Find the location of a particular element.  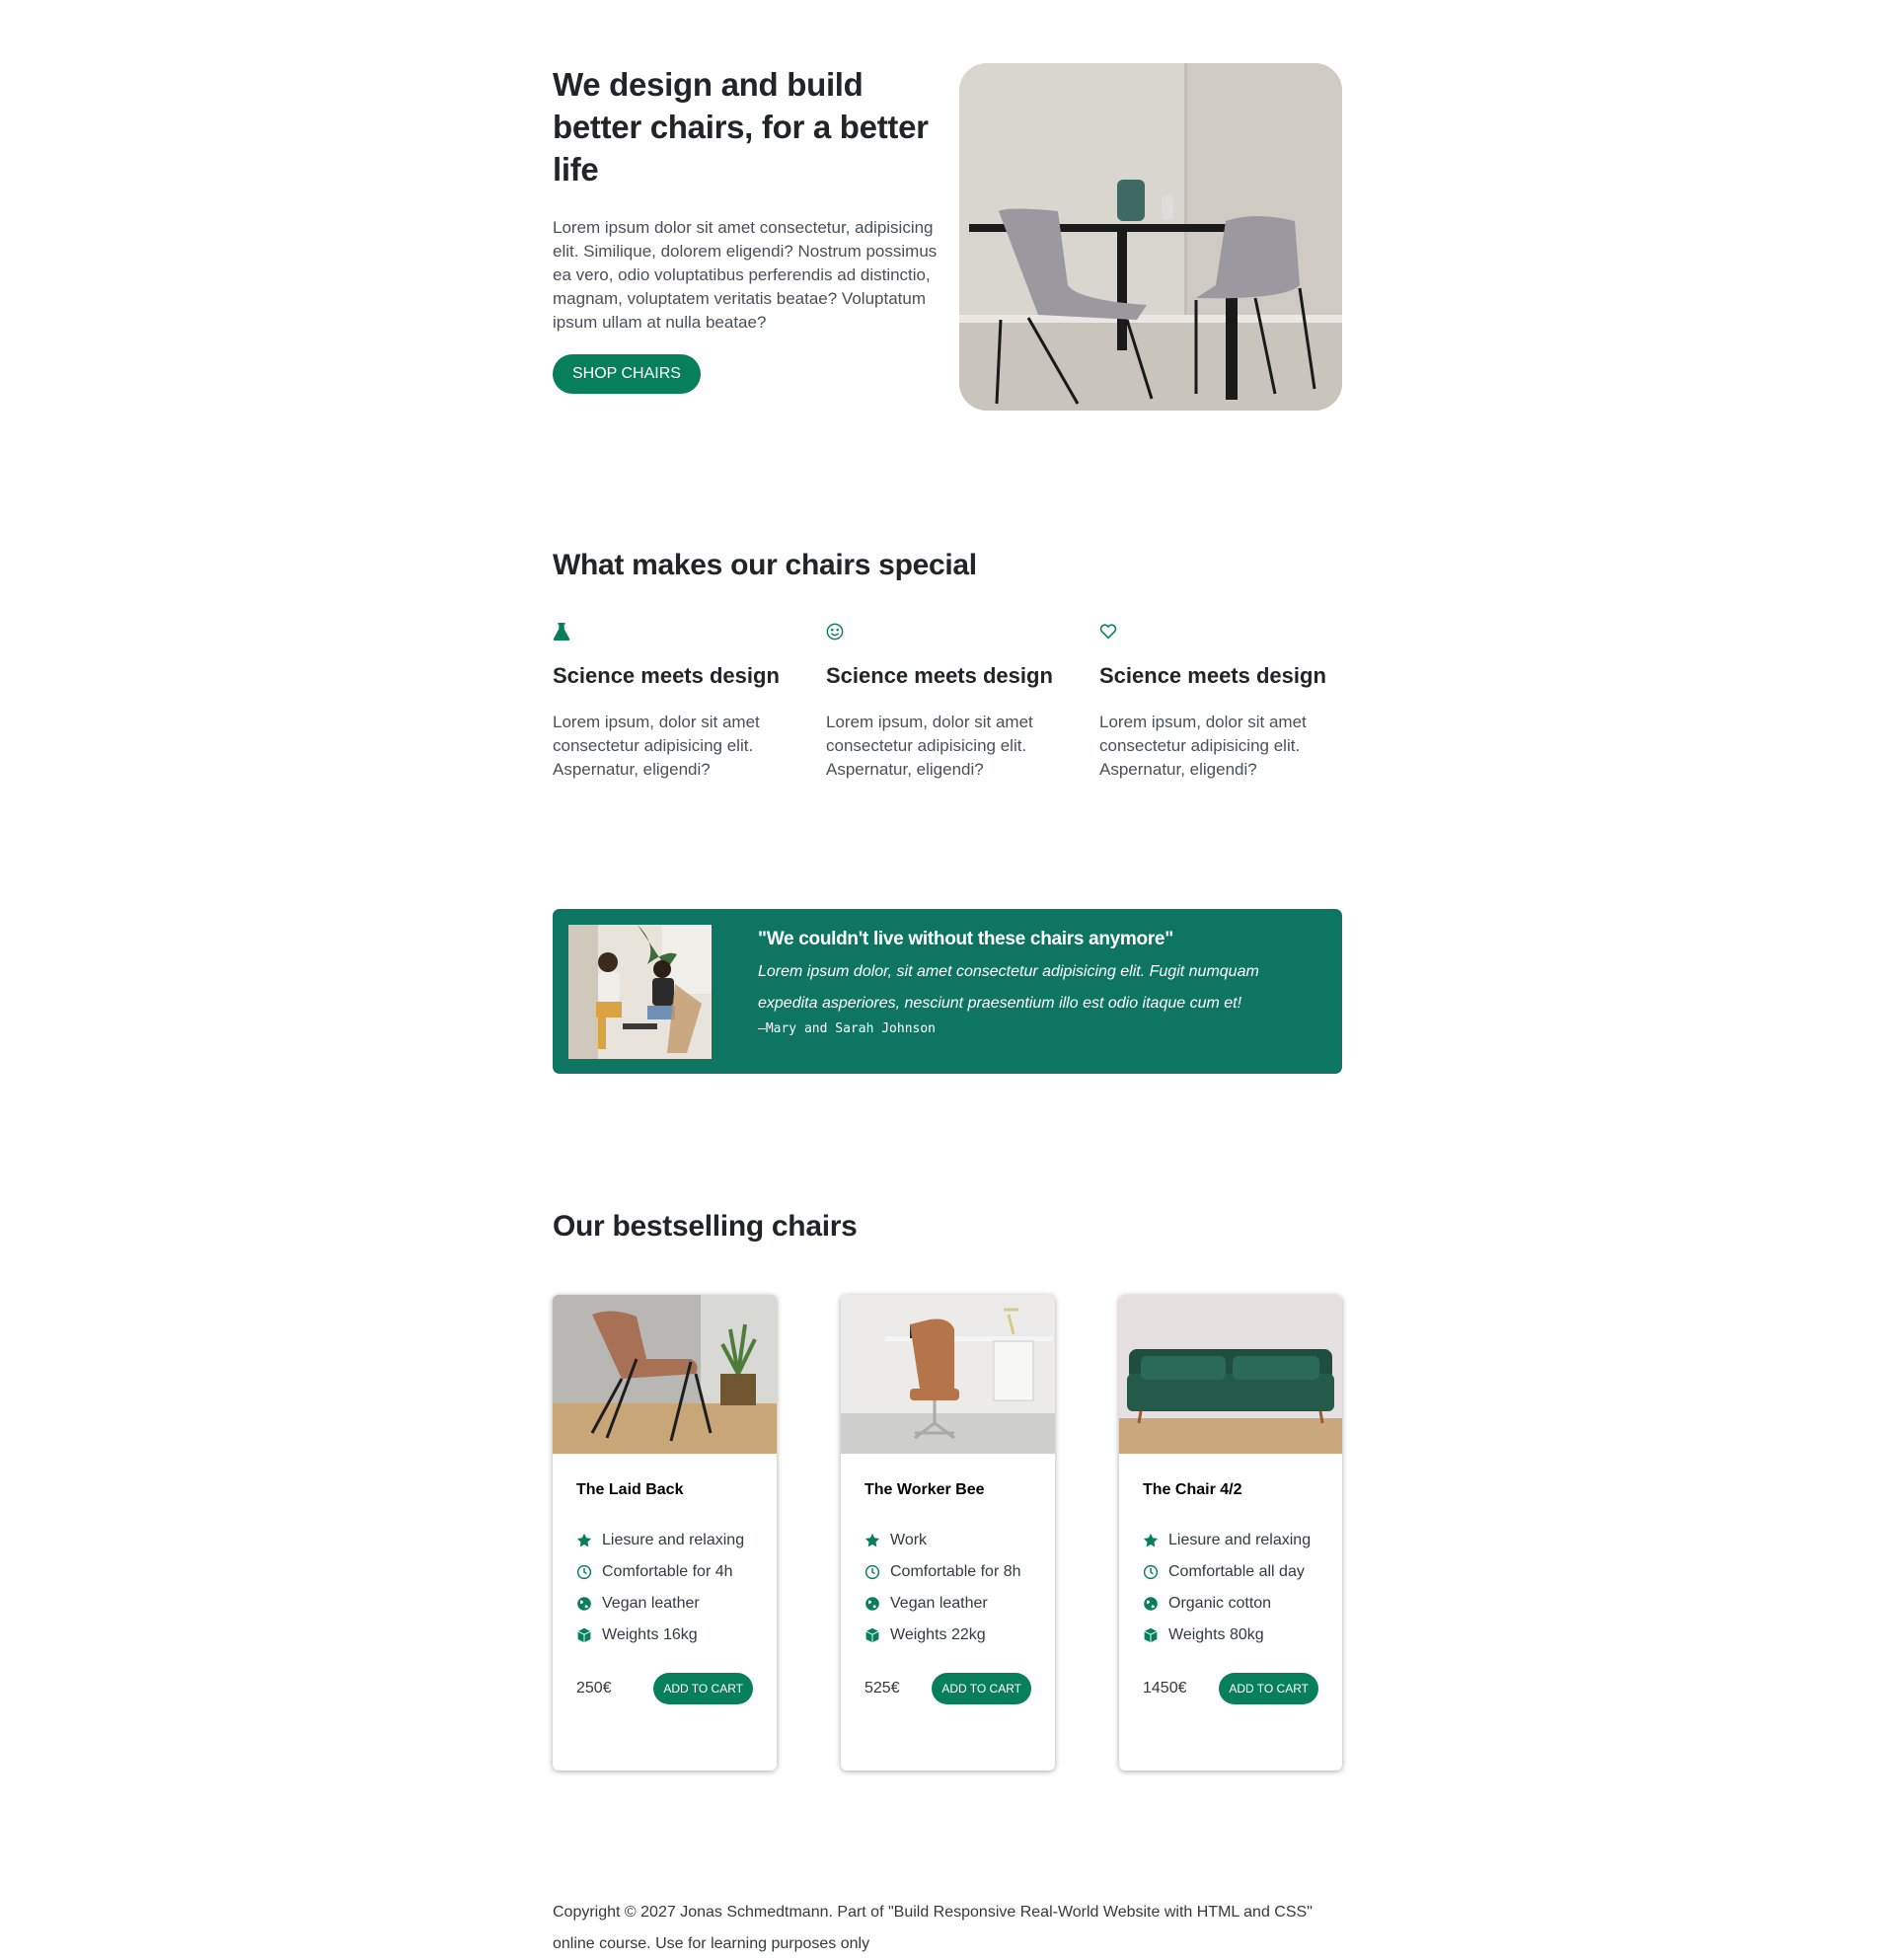

product-name: The Chair 4/2 is located at coordinates (1192, 1489).